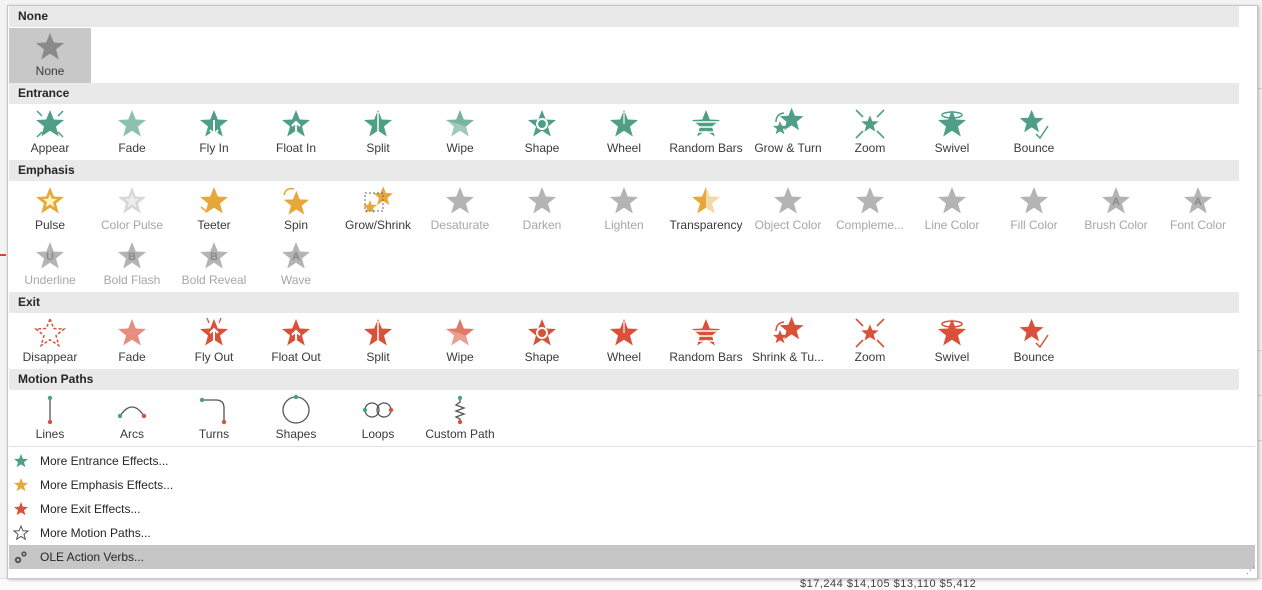 The image size is (1262, 590). Describe the element at coordinates (1034, 132) in the screenshot. I see `entrance-bounce: Bounce` at that location.